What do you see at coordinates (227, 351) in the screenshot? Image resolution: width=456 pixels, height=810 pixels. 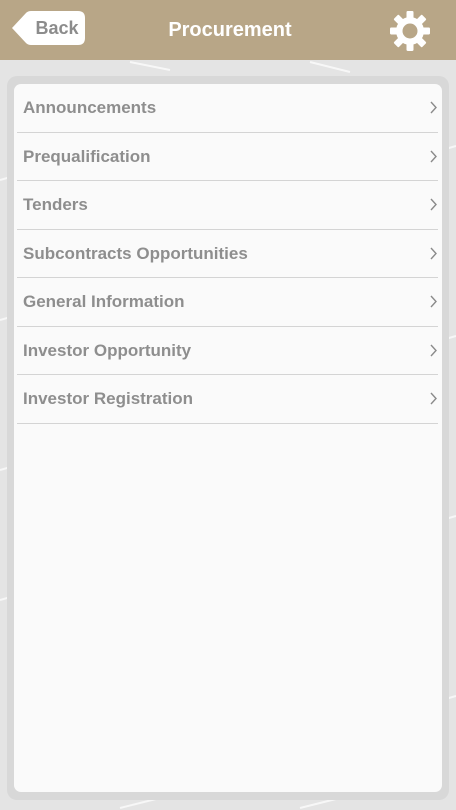 I see `menu-item-investor-opportunity: Investor Opportunity` at bounding box center [227, 351].